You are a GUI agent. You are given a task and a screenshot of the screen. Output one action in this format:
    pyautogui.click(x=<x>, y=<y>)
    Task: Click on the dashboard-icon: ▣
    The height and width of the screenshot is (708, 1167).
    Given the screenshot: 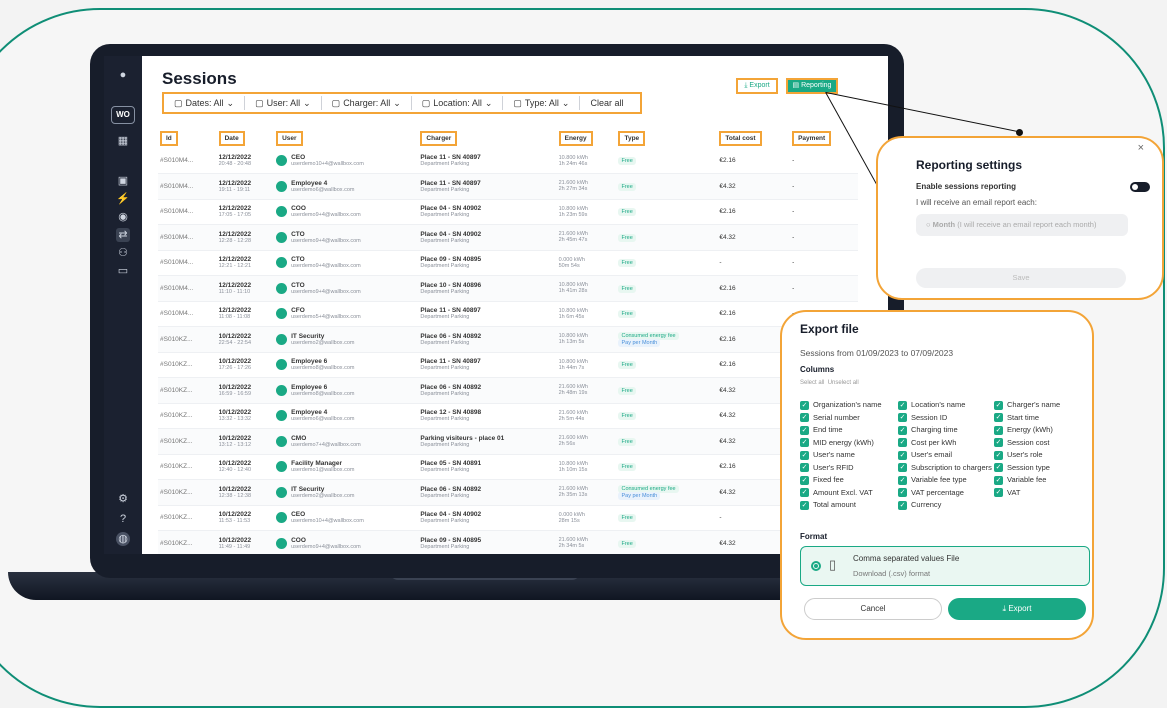 What is the action you would take?
    pyautogui.click(x=123, y=181)
    